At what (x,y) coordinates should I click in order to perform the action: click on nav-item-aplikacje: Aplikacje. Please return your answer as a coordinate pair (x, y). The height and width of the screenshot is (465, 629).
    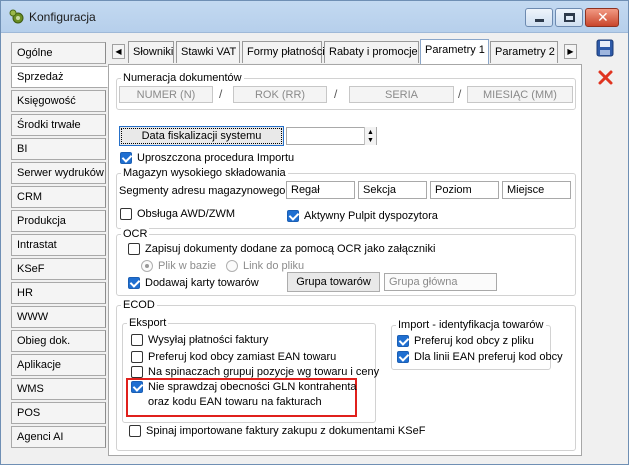
    Looking at the image, I should click on (58, 365).